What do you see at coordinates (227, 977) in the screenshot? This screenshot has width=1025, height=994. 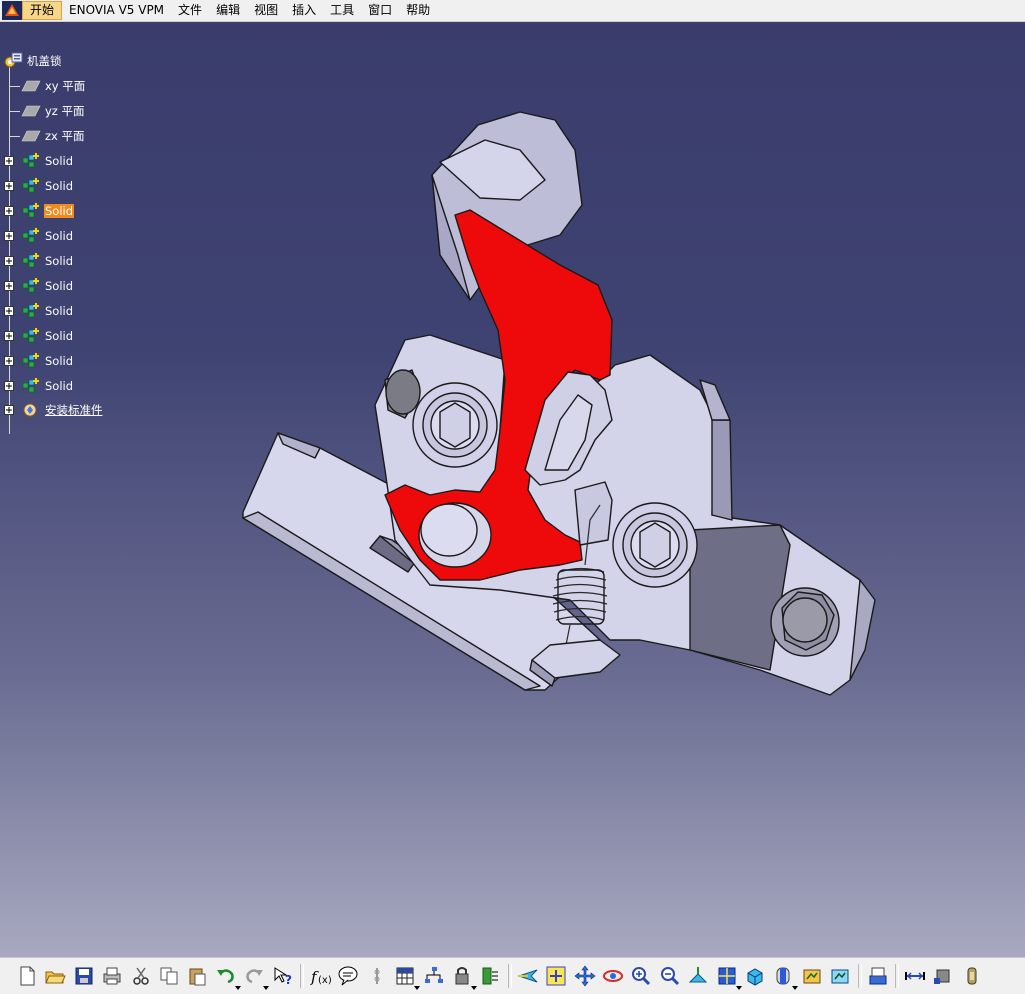 I see `undo-button` at bounding box center [227, 977].